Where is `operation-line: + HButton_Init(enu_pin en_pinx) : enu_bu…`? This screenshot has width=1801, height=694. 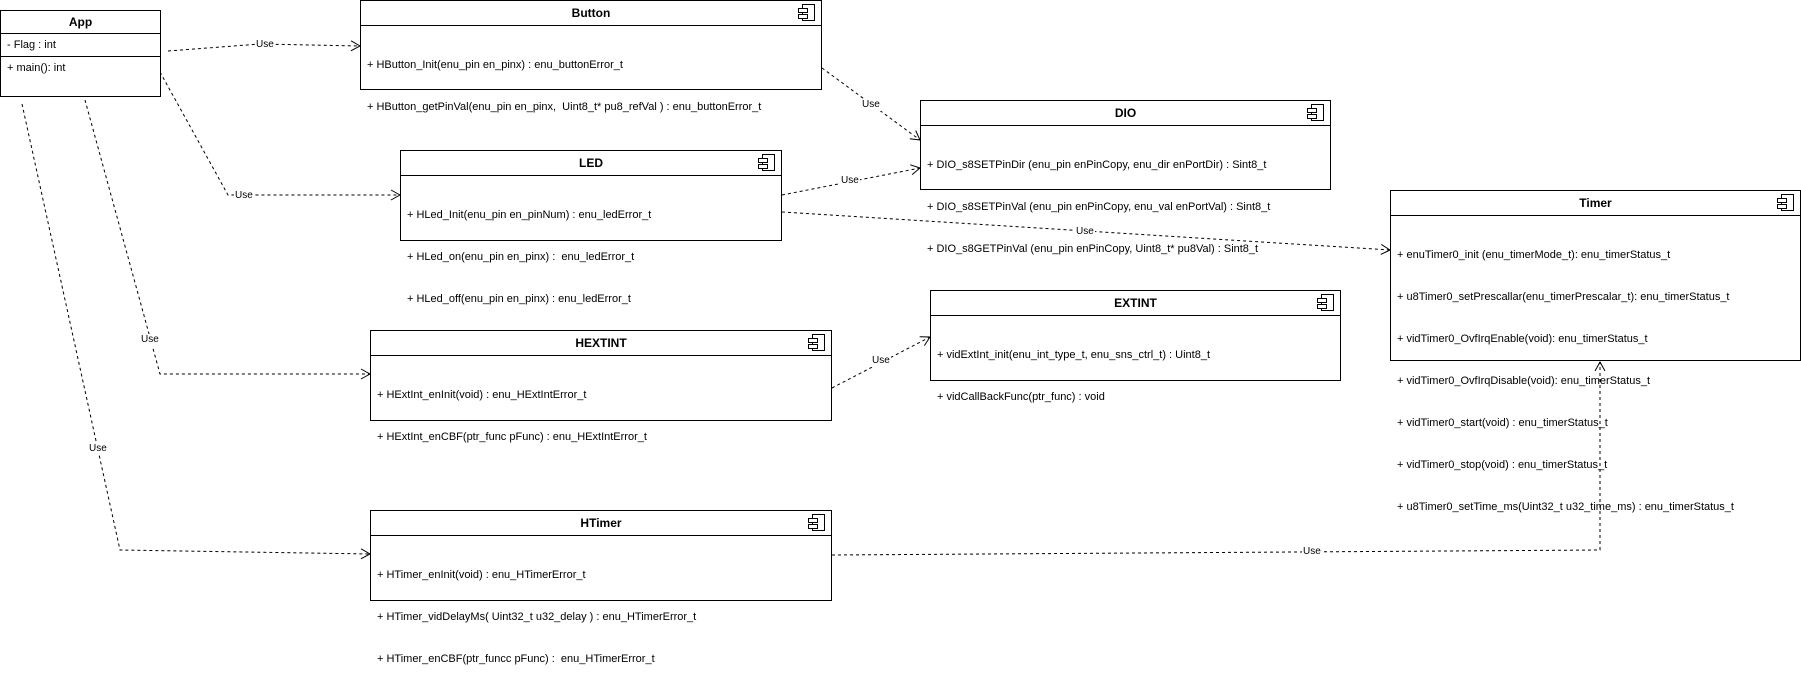 operation-line: + HButton_Init(enu_pin en_pinx) : enu_bu… is located at coordinates (495, 65).